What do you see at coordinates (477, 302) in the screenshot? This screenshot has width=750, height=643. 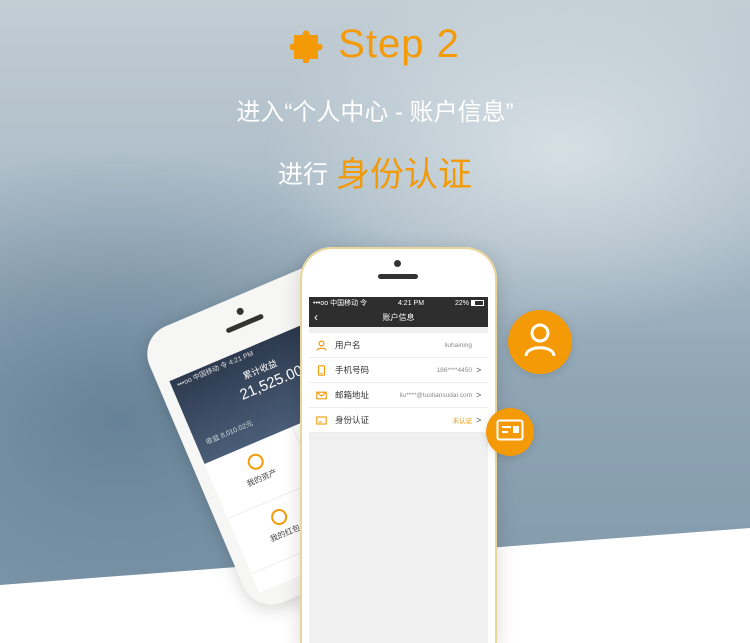 I see `battery-icon` at bounding box center [477, 302].